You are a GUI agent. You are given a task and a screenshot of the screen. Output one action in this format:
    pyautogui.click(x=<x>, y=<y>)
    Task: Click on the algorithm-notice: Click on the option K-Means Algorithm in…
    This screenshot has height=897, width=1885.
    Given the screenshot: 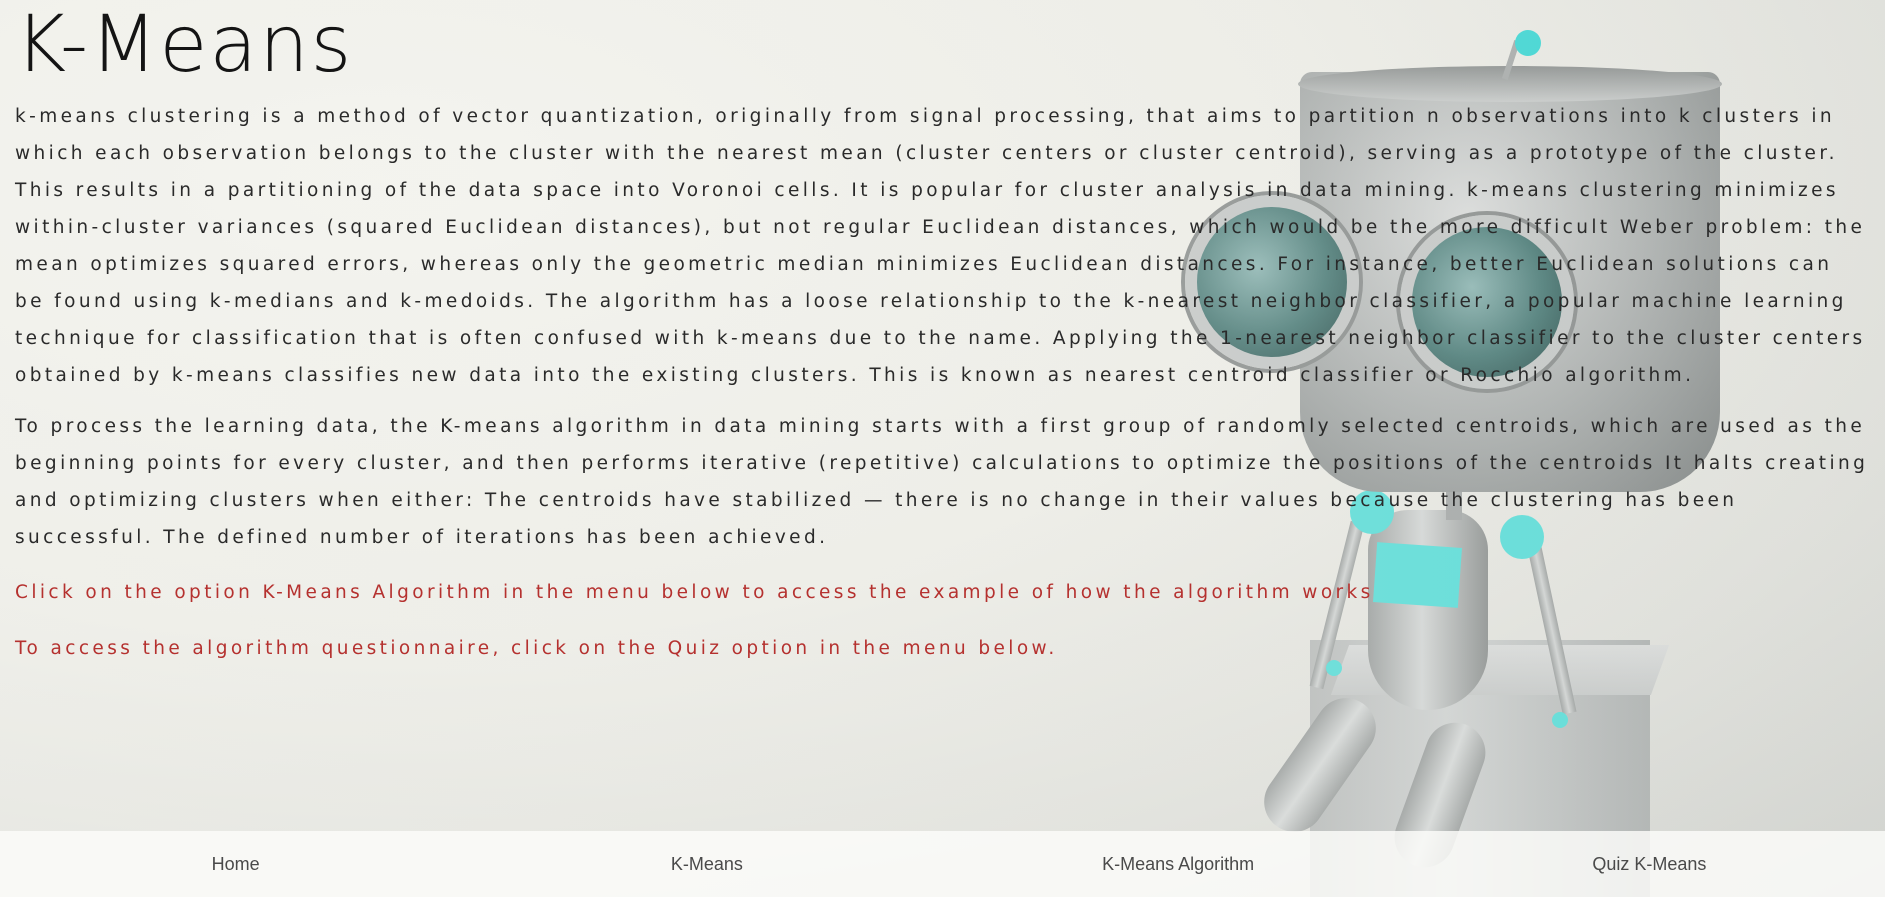 What is the action you would take?
    pyautogui.click(x=694, y=592)
    